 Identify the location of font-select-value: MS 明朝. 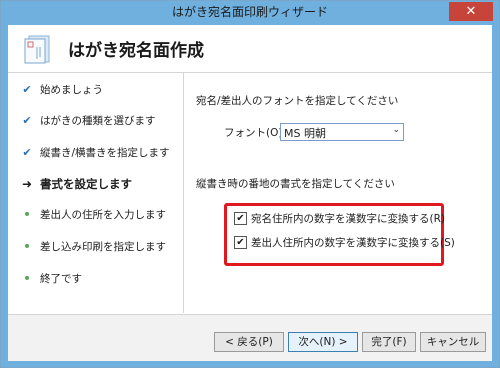
(305, 133).